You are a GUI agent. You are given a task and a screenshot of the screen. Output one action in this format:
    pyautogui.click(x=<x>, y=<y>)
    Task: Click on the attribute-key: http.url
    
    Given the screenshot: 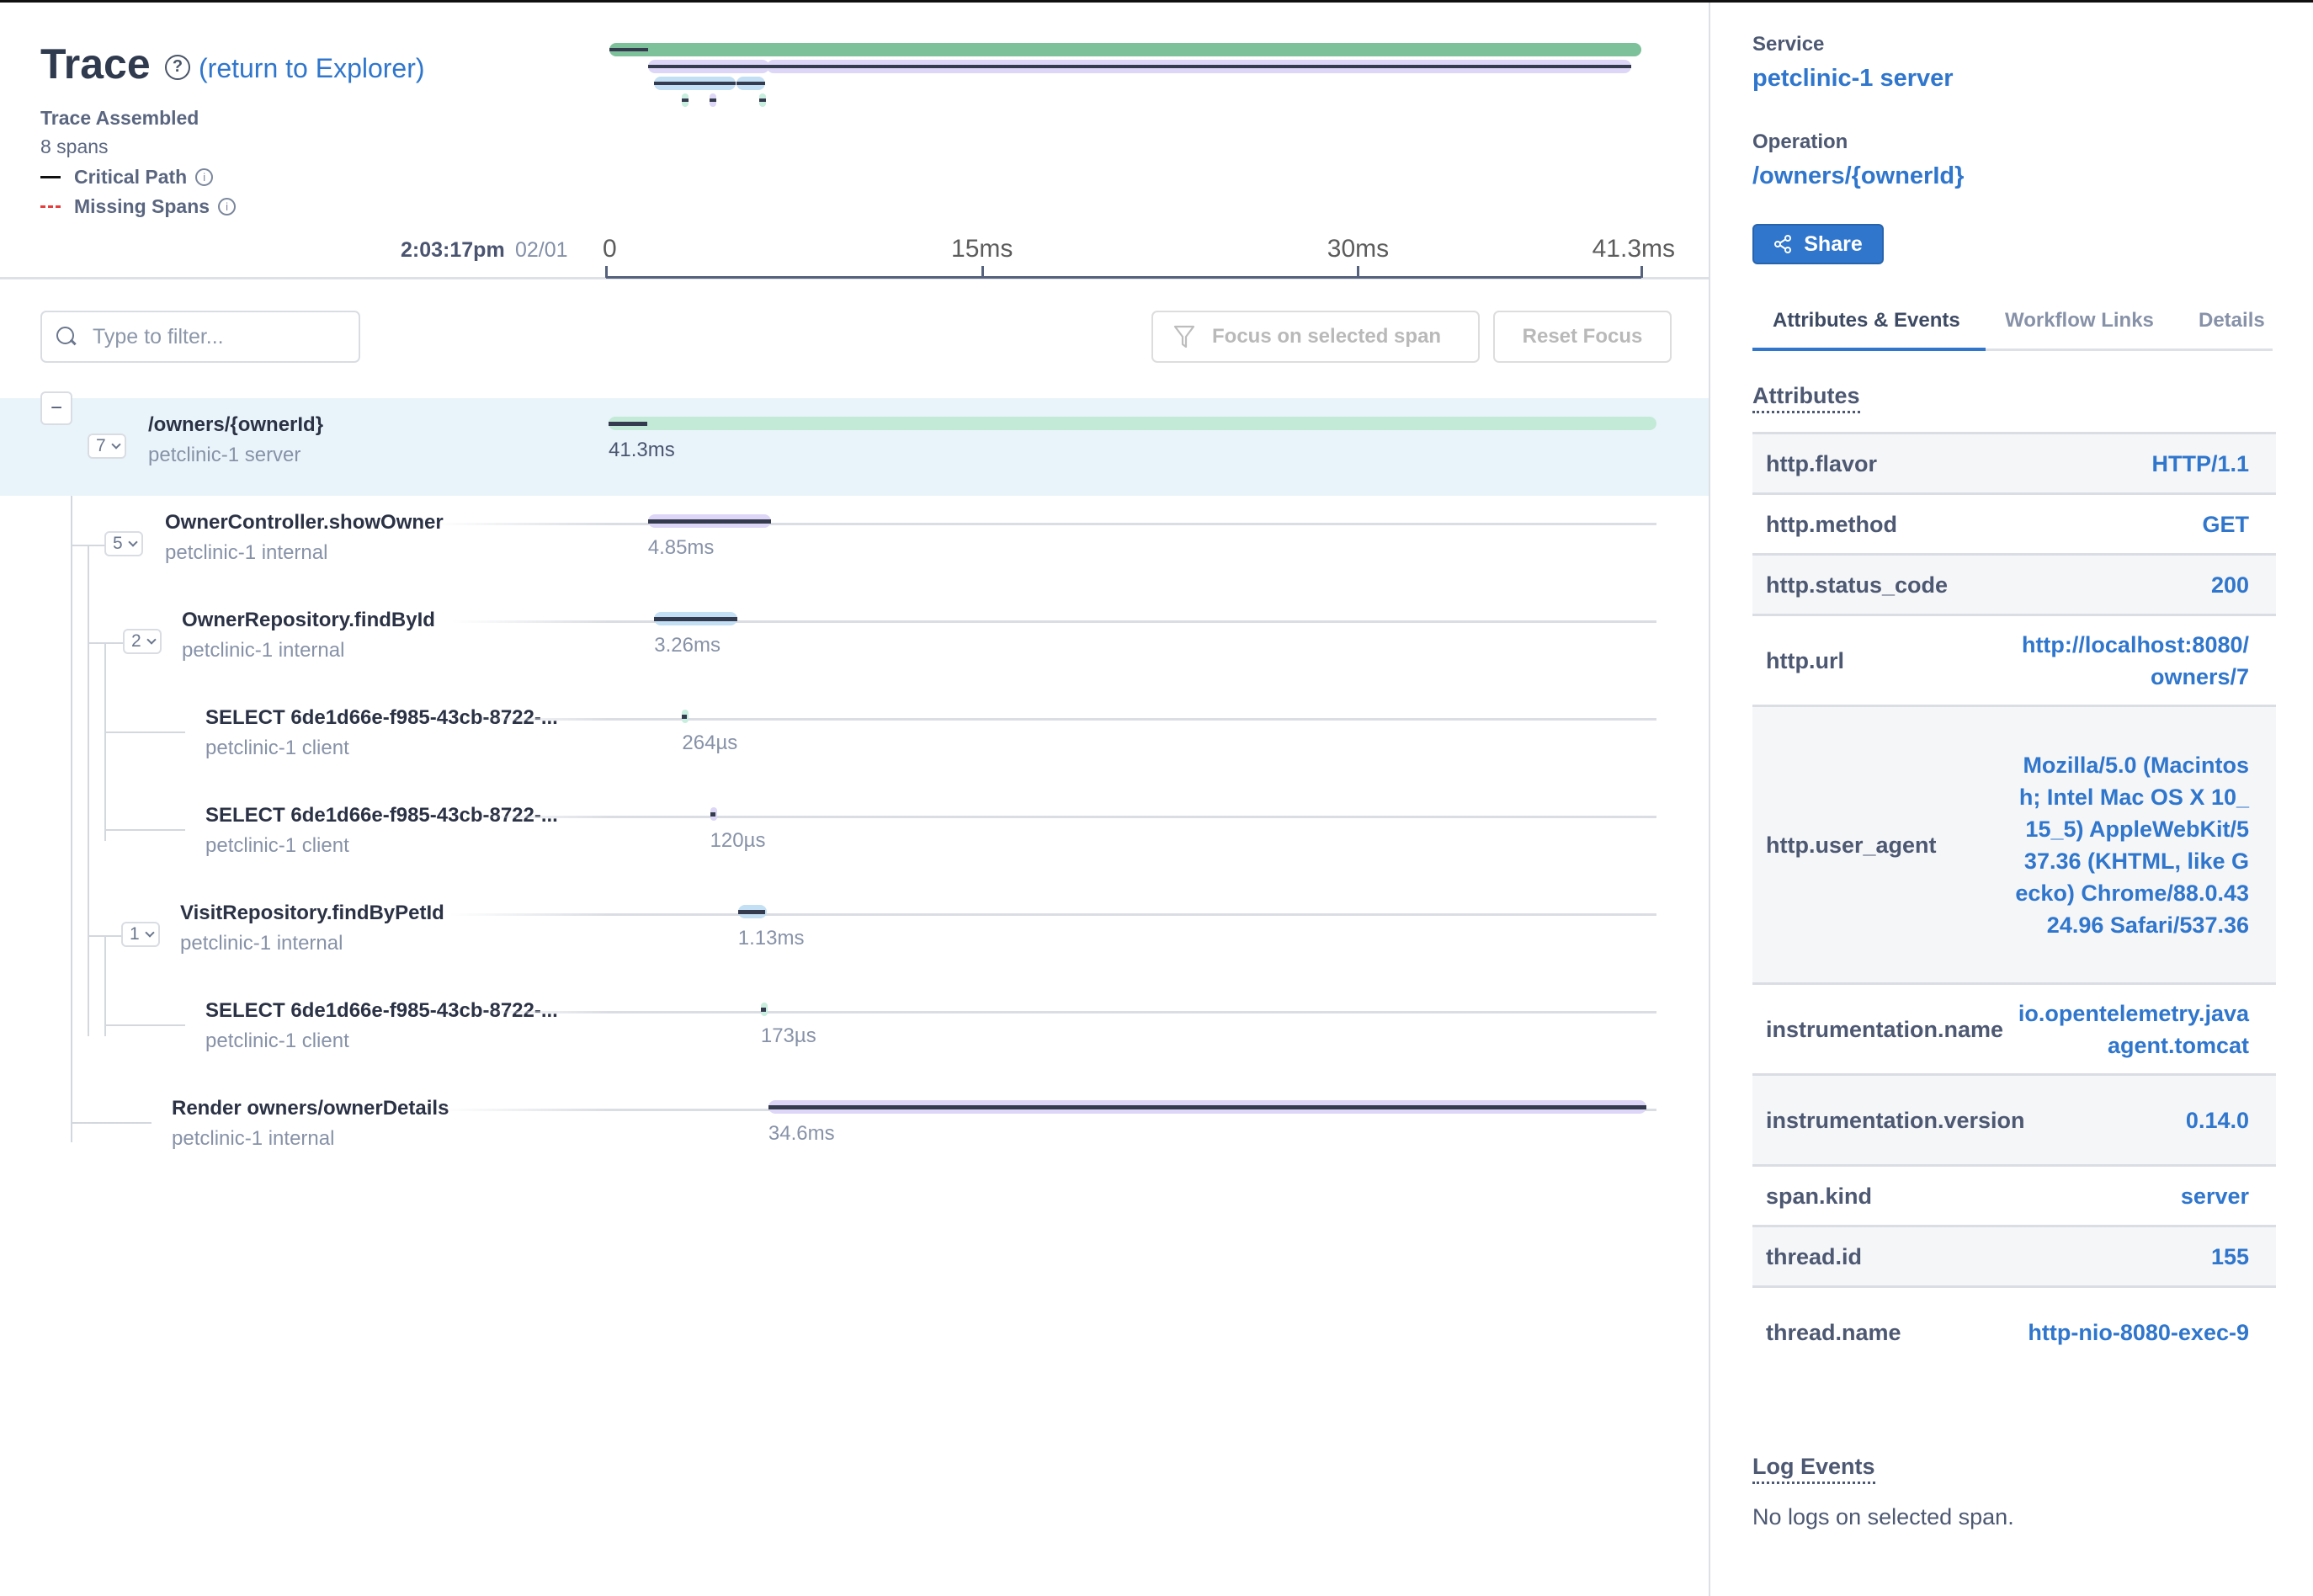 What is the action you would take?
    pyautogui.click(x=1805, y=660)
    